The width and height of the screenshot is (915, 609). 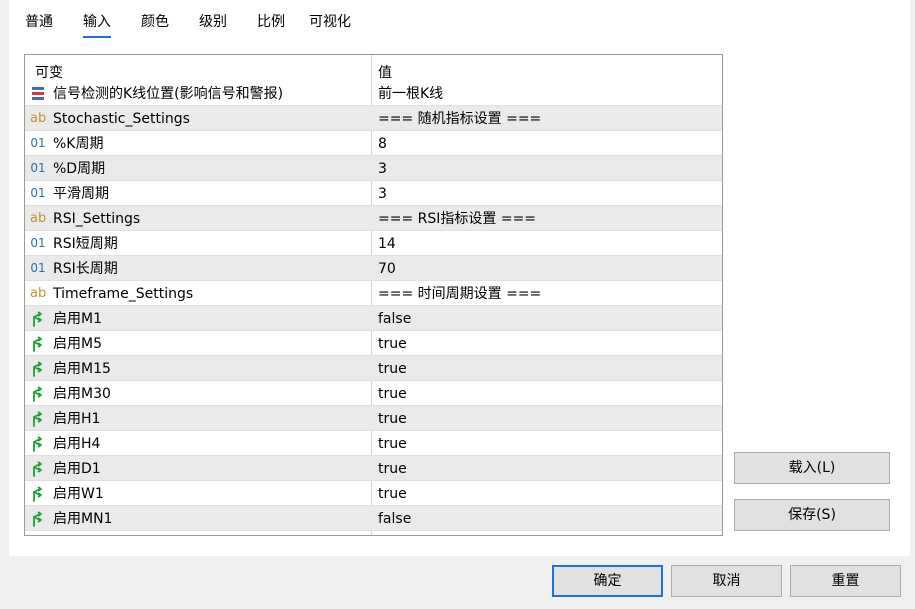 What do you see at coordinates (373, 193) in the screenshot?
I see `table-row: 01 平滑周期 3` at bounding box center [373, 193].